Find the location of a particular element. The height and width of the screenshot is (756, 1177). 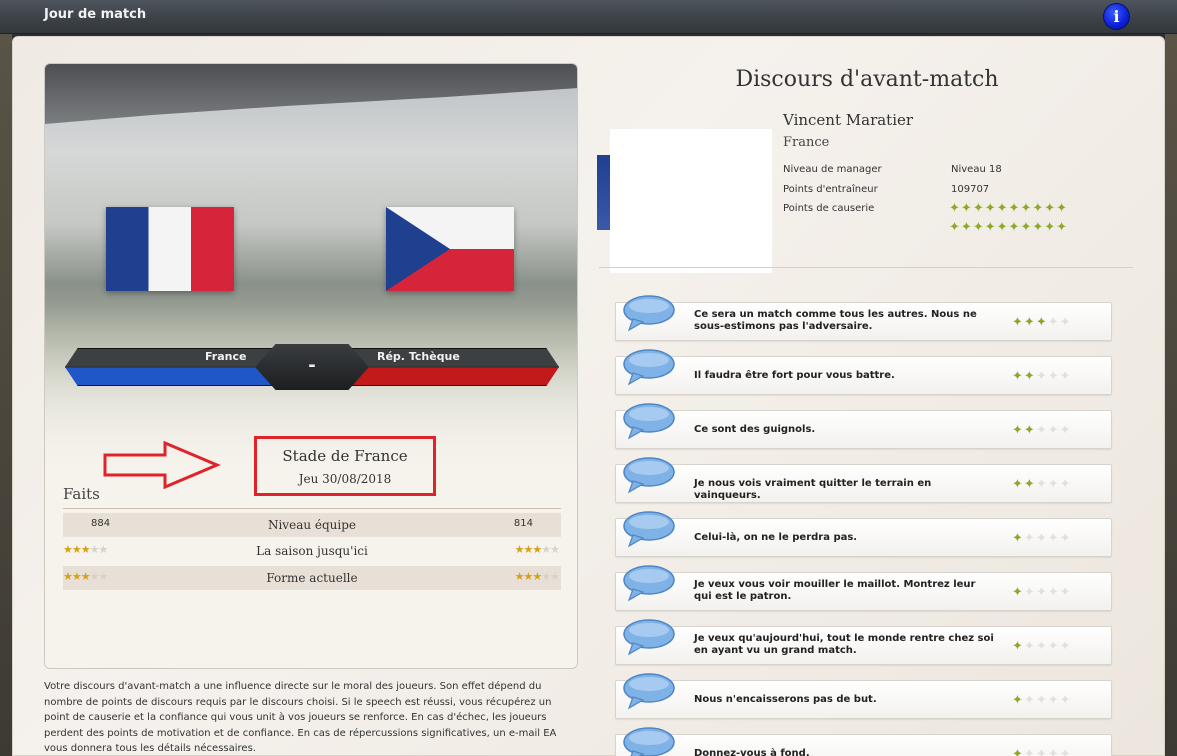

talk-points-whistle-icon: ✦✦✦✦✦✦✦✦✦✦ ✦✦✦✦✦✦✦✦✦✦ is located at coordinates (1041, 218).